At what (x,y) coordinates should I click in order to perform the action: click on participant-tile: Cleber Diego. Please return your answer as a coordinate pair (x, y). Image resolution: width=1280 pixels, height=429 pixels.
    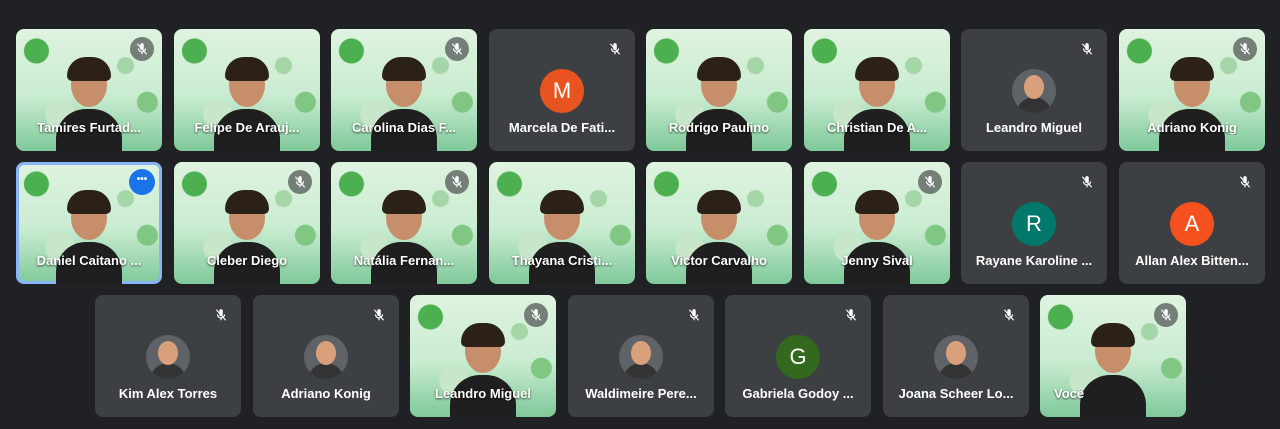
    Looking at the image, I should click on (247, 223).